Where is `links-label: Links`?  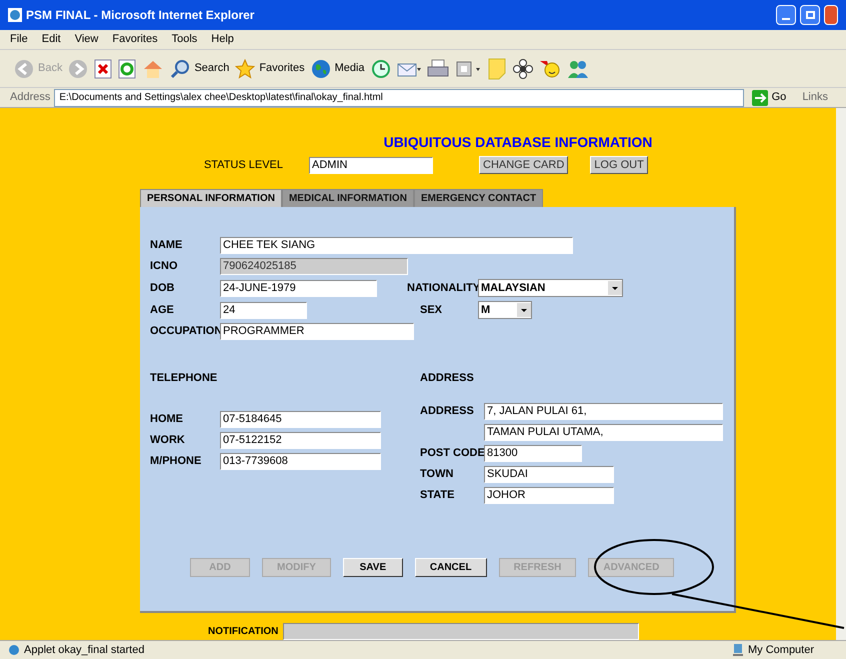
links-label: Links is located at coordinates (815, 98).